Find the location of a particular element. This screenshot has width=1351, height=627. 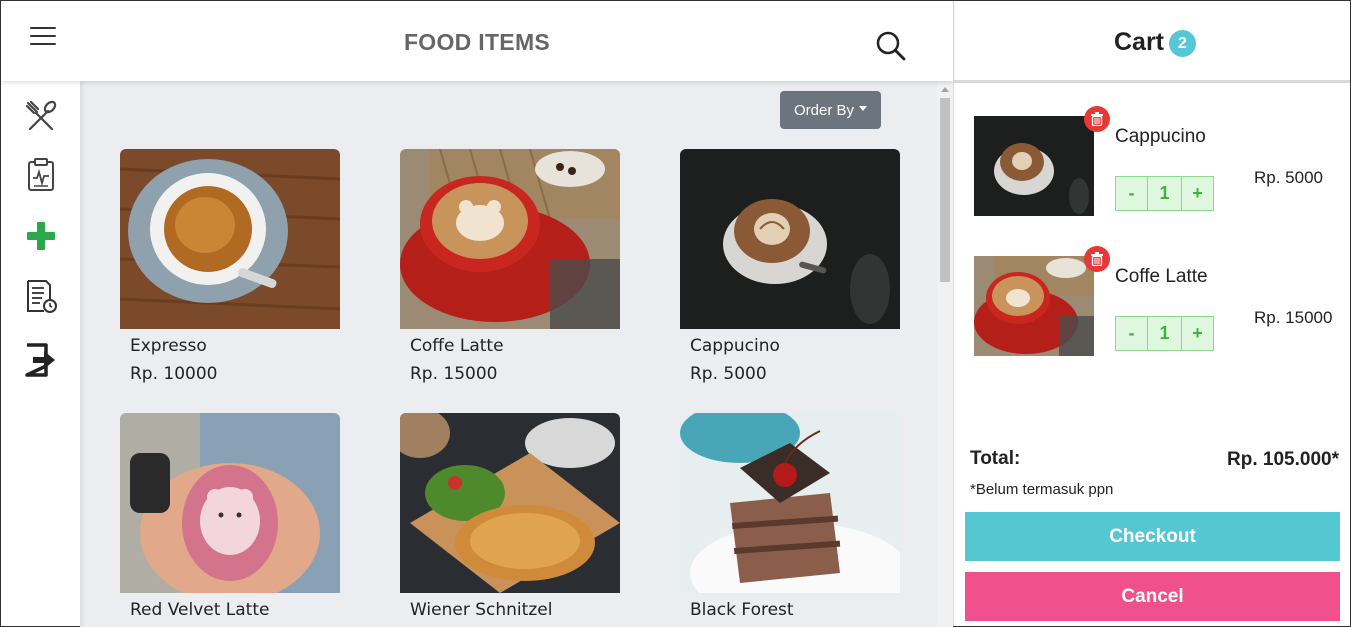

product-name: Wiener Schnitzel is located at coordinates (481, 610).